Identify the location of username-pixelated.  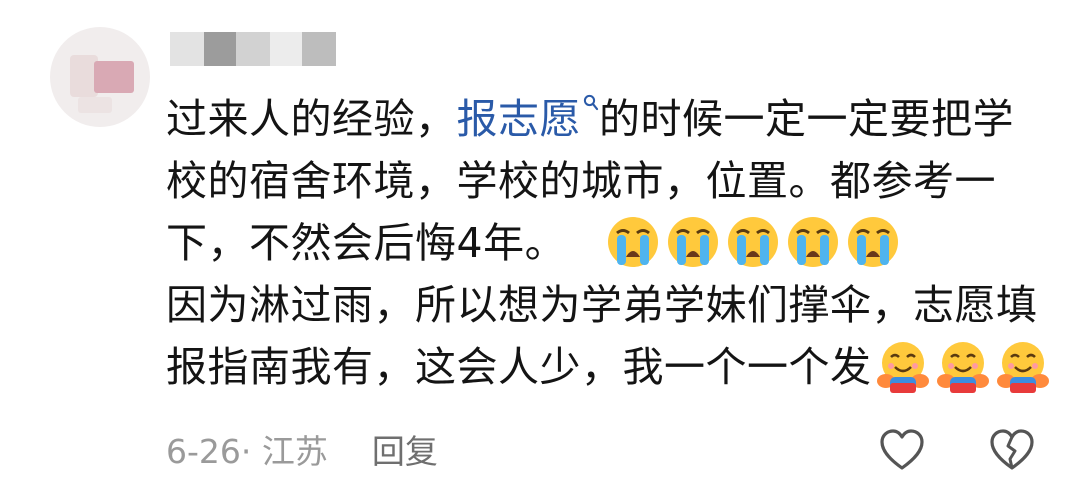
(255, 49).